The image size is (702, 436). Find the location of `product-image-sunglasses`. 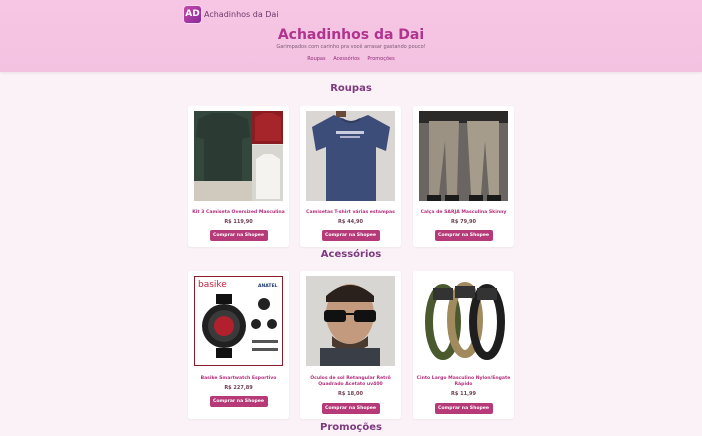

product-image-sunglasses is located at coordinates (350, 321).